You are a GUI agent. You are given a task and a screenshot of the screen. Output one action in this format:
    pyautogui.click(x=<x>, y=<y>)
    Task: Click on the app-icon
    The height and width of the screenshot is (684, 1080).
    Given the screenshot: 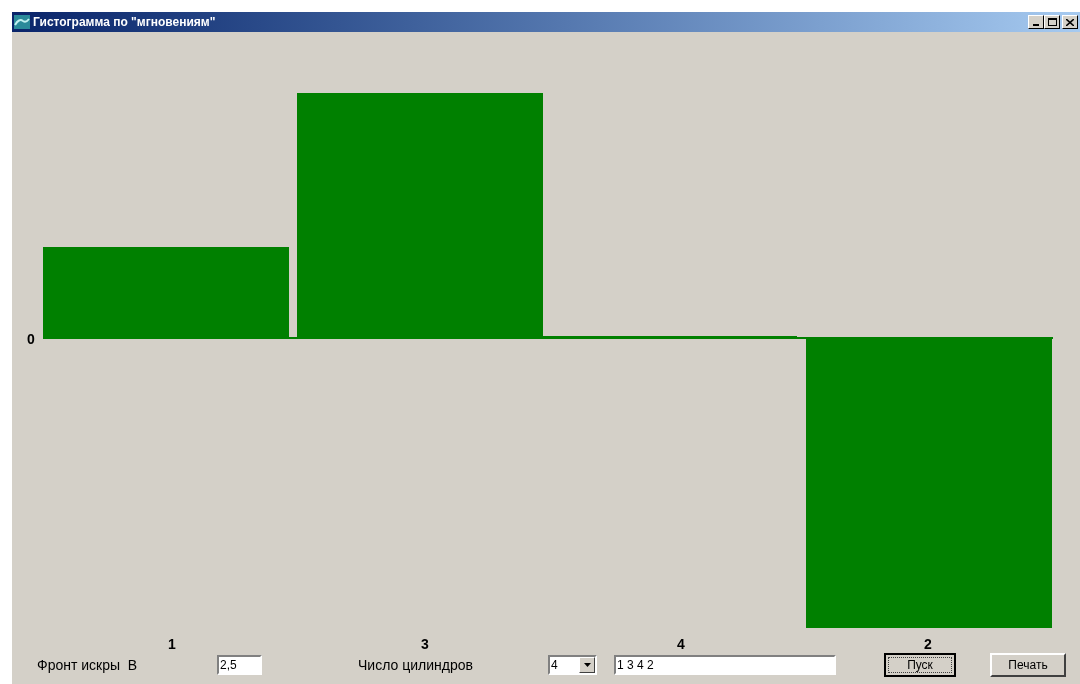 What is the action you would take?
    pyautogui.click(x=22, y=22)
    